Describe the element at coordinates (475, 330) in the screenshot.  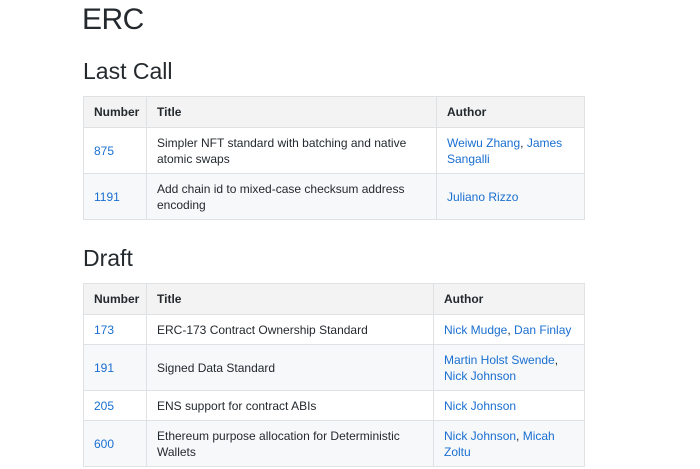
I see `author-link: Nick Mudge` at that location.